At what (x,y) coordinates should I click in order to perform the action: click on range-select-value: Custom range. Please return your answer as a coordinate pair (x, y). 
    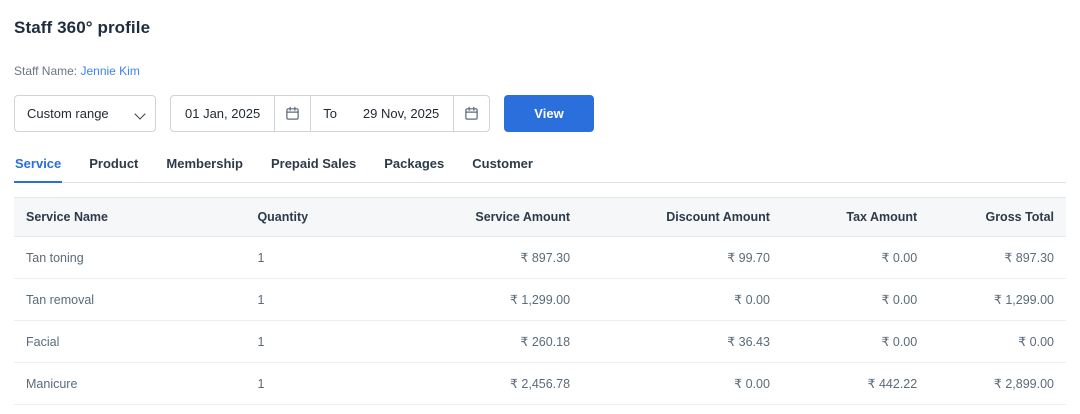
    Looking at the image, I should click on (68, 113).